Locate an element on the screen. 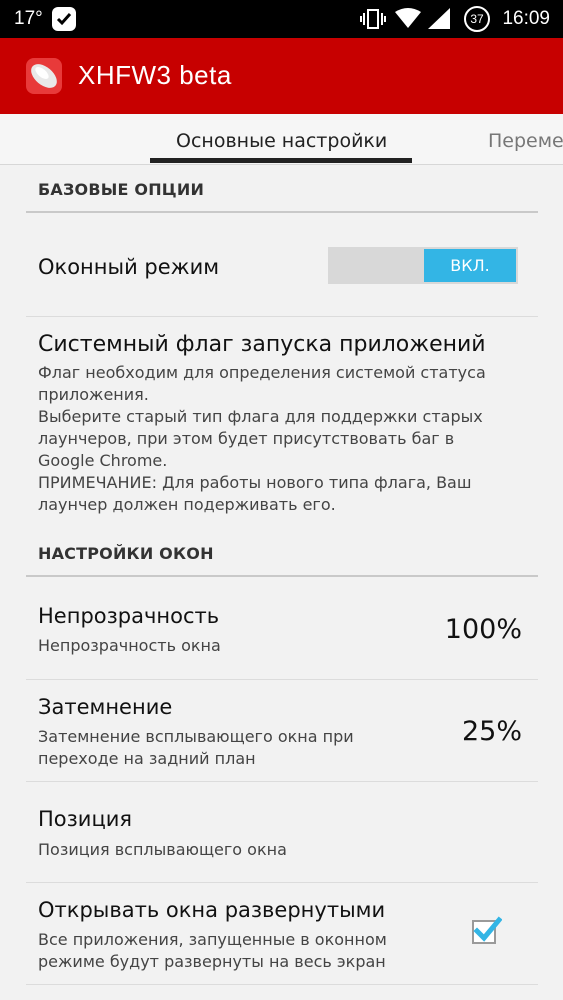  dim-title: Затемнение is located at coordinates (105, 707).